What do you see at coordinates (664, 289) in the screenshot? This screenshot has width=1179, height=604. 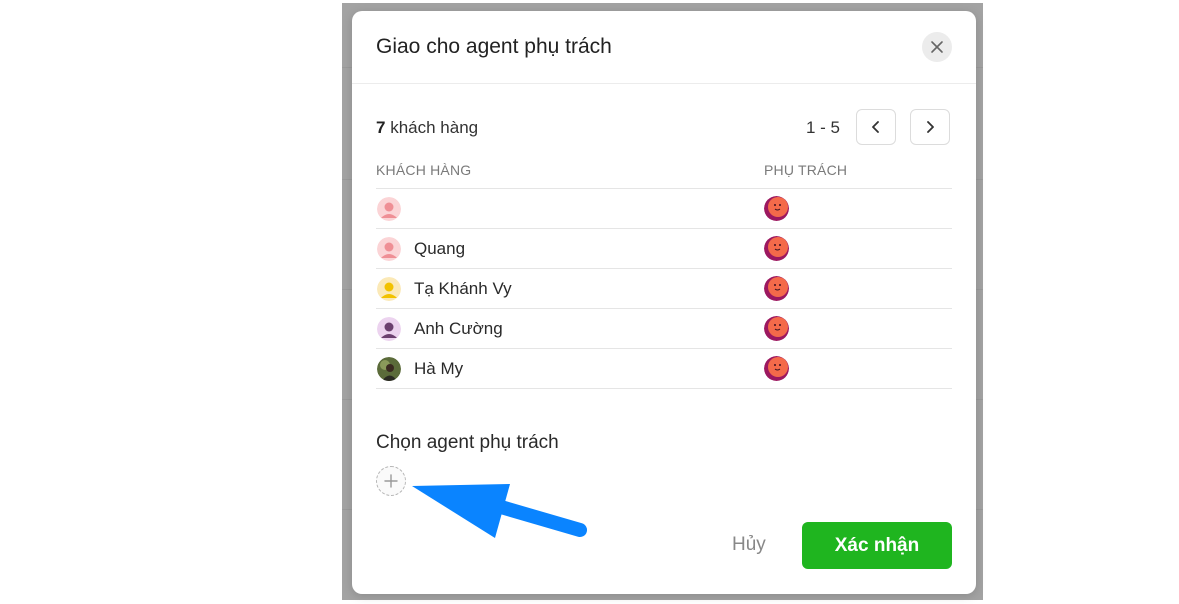 I see `table-row: Tạ Khánh Vy` at bounding box center [664, 289].